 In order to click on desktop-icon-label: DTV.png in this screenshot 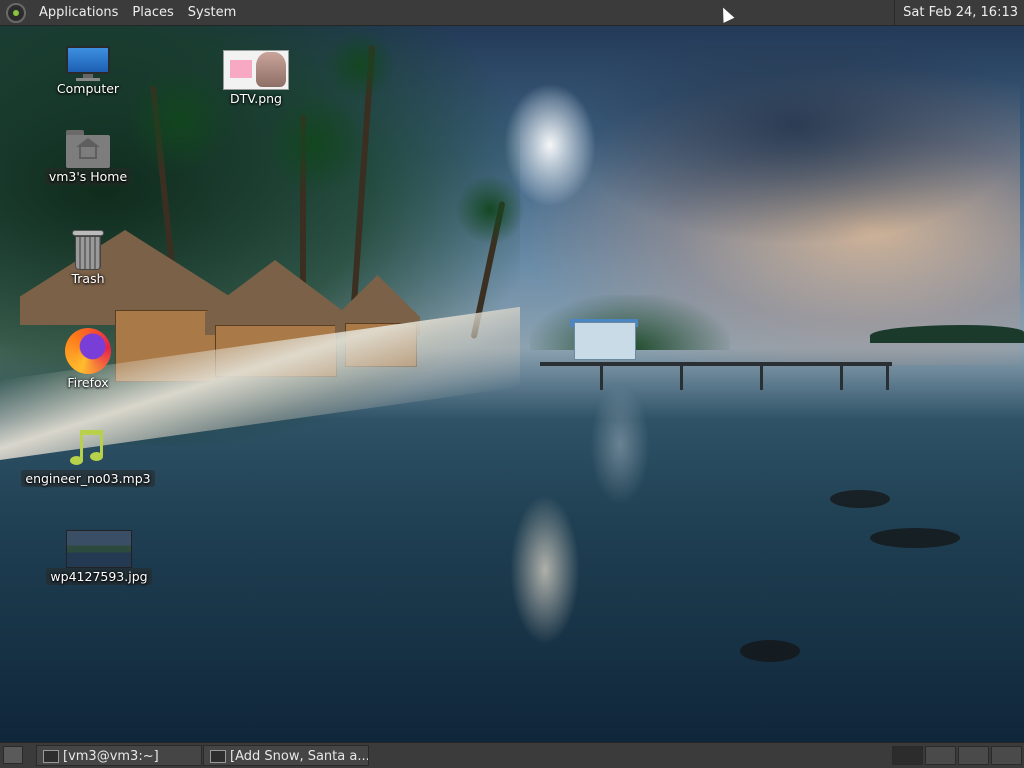, I will do `click(256, 98)`.